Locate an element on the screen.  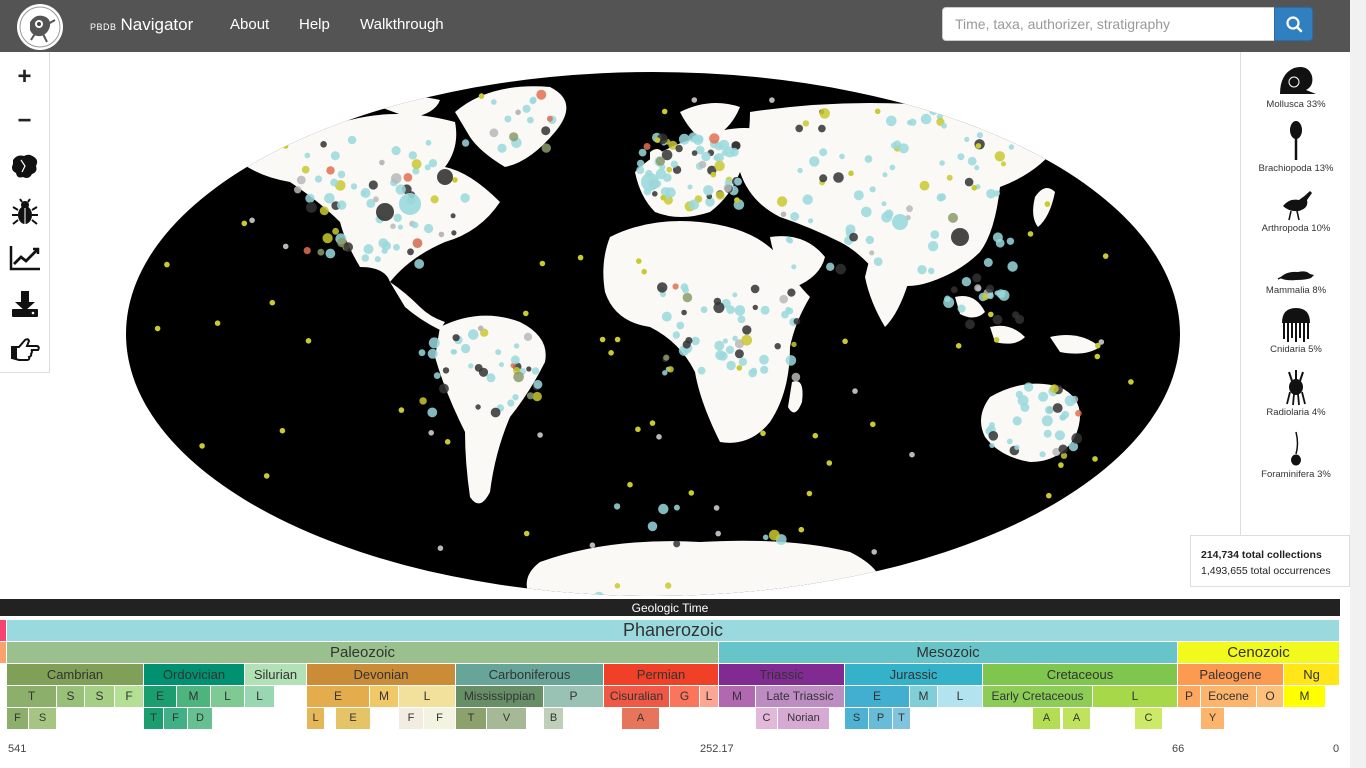
precambrian-eon is located at coordinates (3, 630).